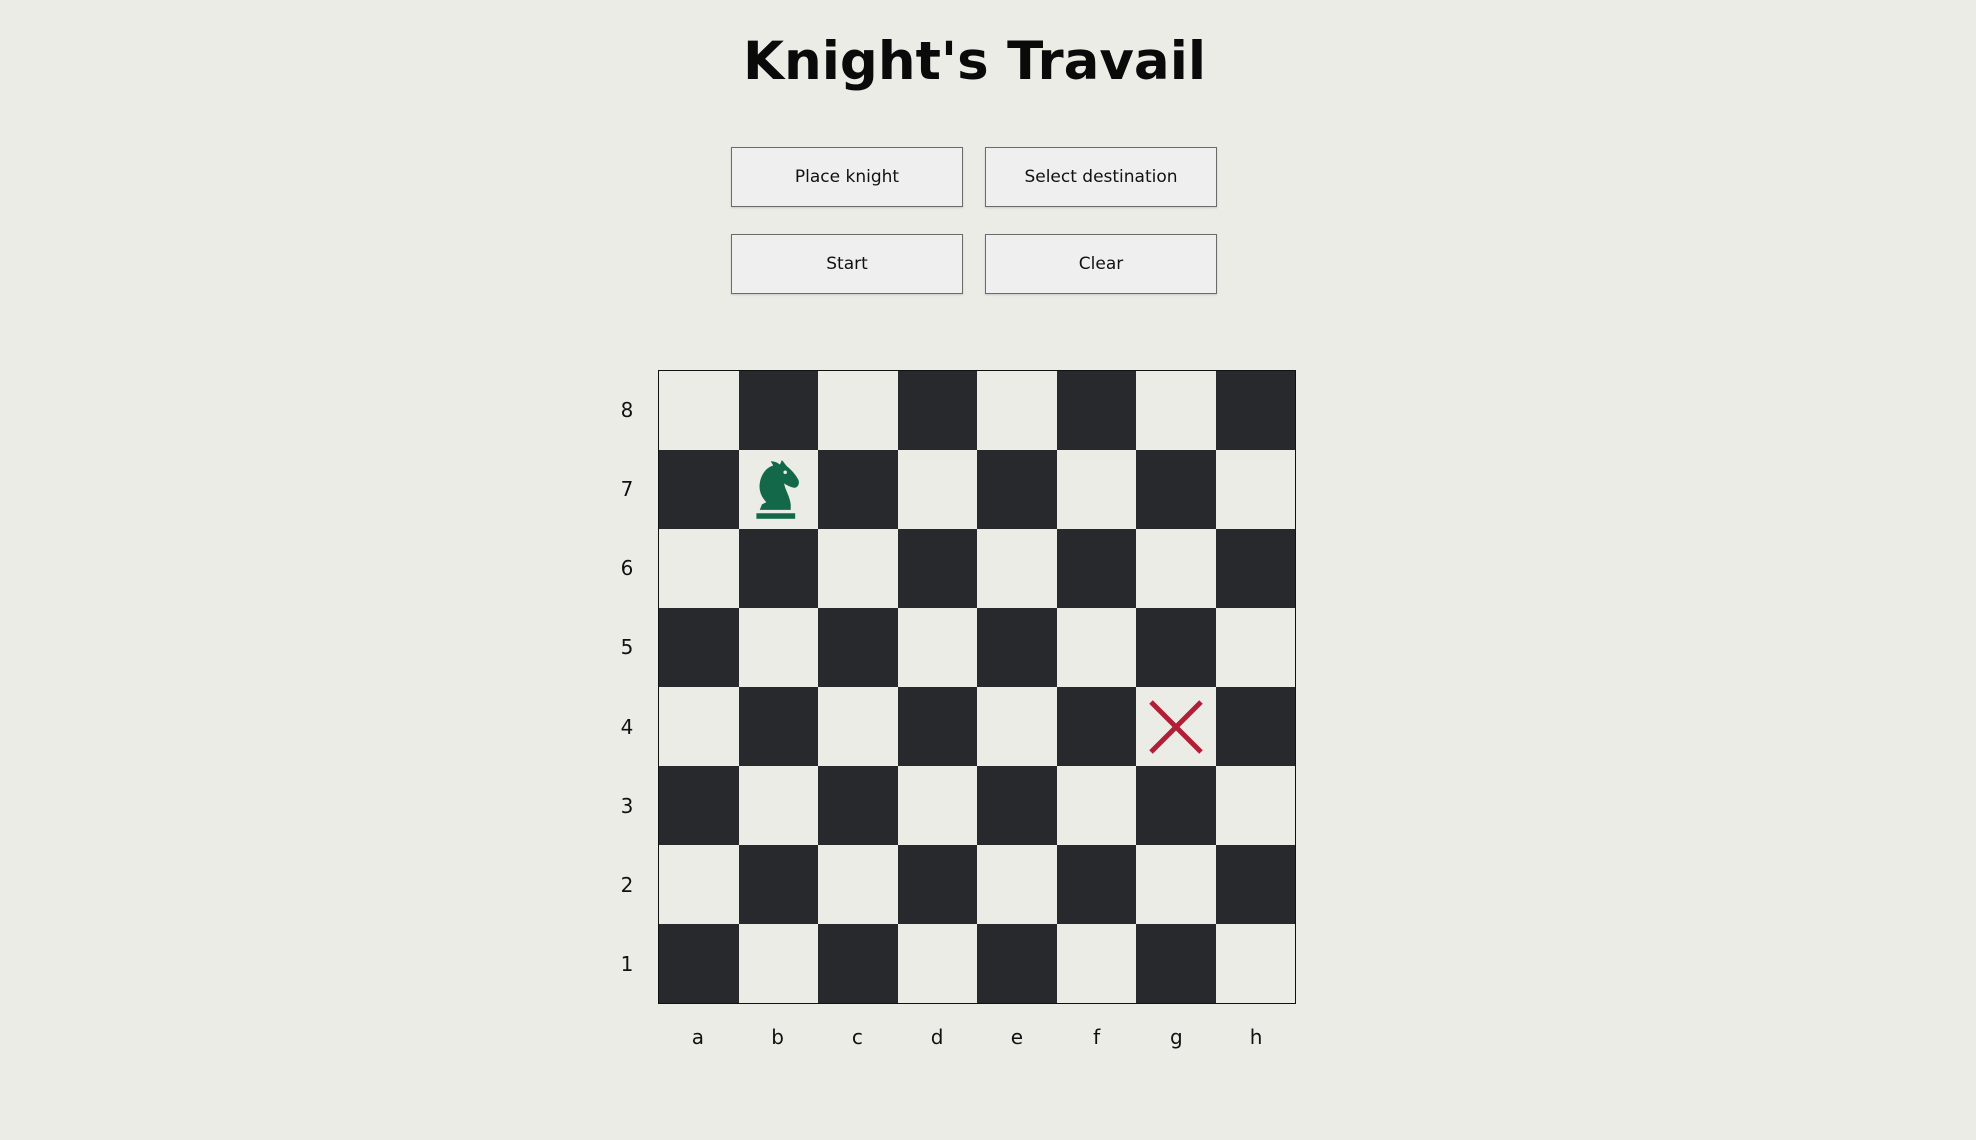 The width and height of the screenshot is (1976, 1140). What do you see at coordinates (1096, 884) in the screenshot?
I see `square-f2` at bounding box center [1096, 884].